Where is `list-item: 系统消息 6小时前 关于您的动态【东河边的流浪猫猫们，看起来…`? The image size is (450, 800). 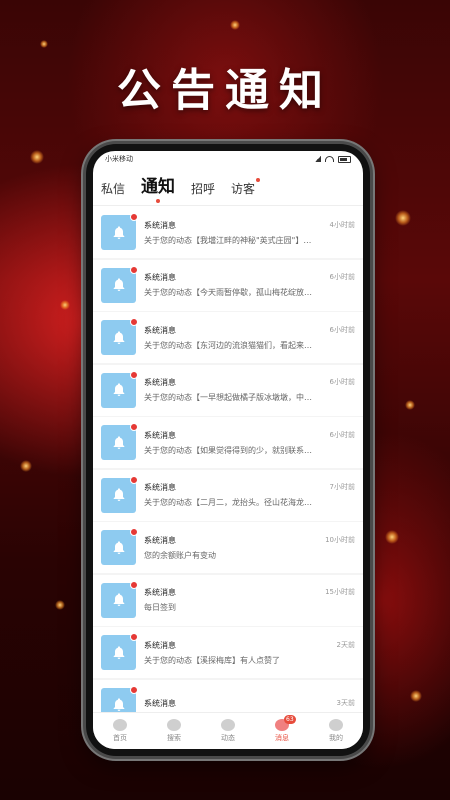 list-item: 系统消息 6小时前 关于您的动态【东河边的流浪猫猫们，看起来… is located at coordinates (228, 337).